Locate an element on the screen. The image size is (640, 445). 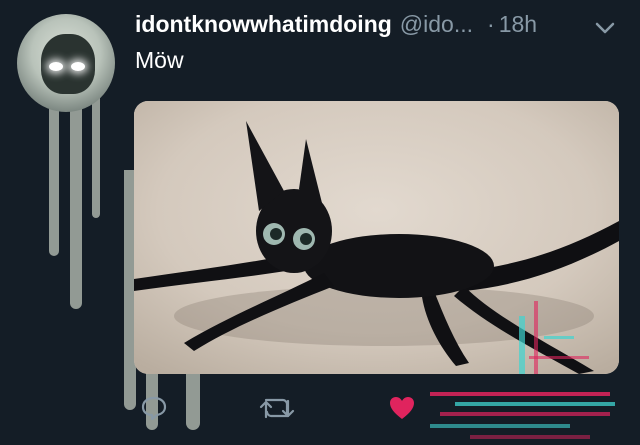
reply-icon is located at coordinates (154, 408).